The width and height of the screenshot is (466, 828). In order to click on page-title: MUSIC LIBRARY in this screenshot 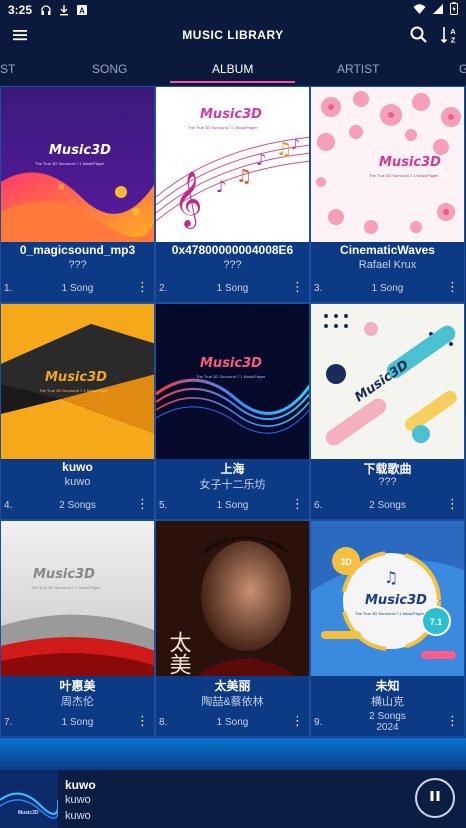, I will do `click(233, 35)`.